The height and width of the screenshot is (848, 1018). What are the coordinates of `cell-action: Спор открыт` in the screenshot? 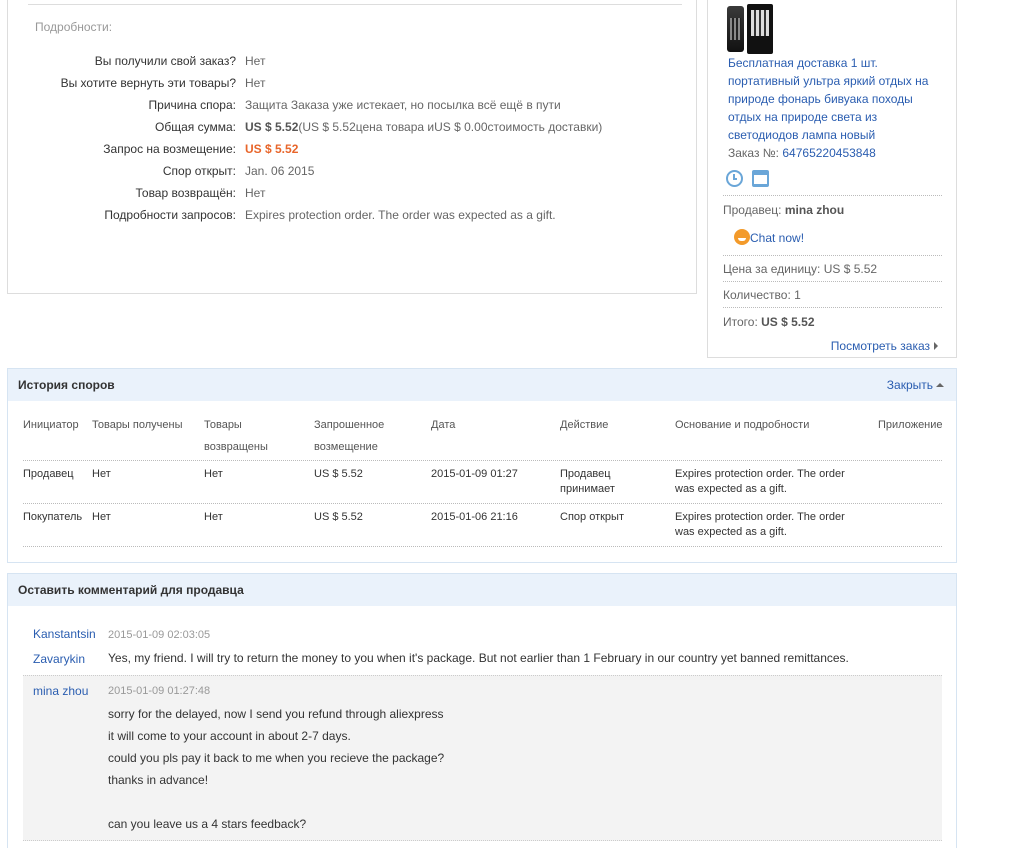 It's located at (592, 517).